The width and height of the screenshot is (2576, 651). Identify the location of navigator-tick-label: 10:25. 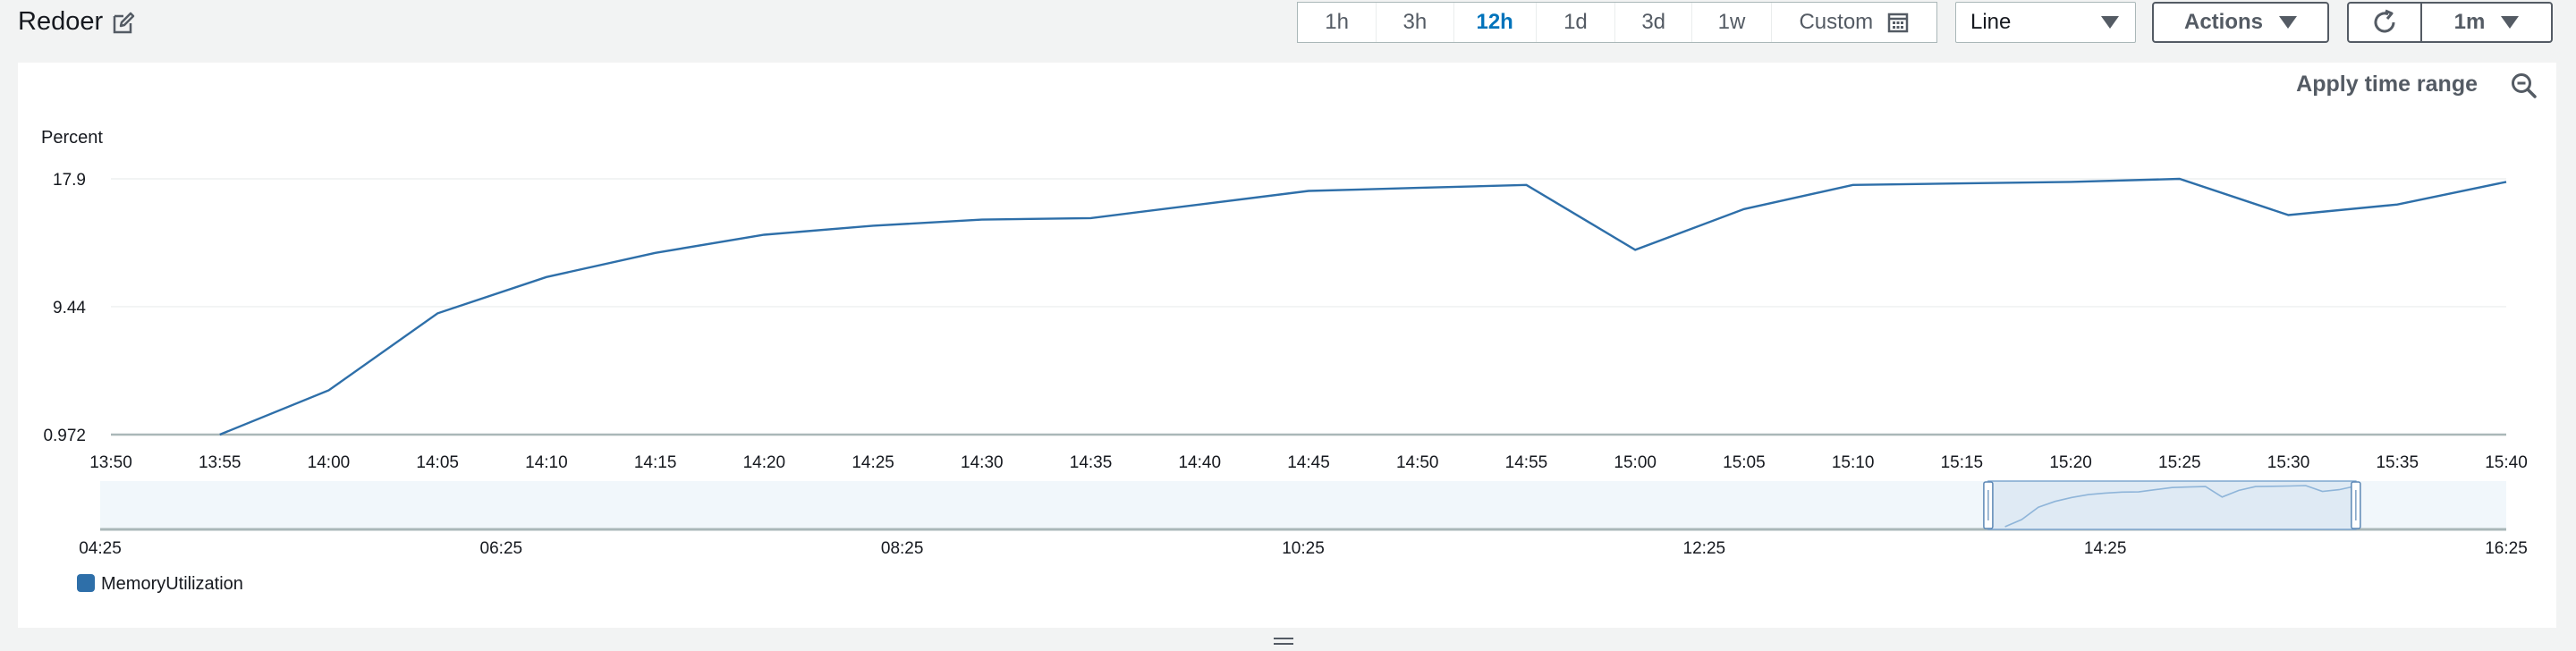
(1303, 548).